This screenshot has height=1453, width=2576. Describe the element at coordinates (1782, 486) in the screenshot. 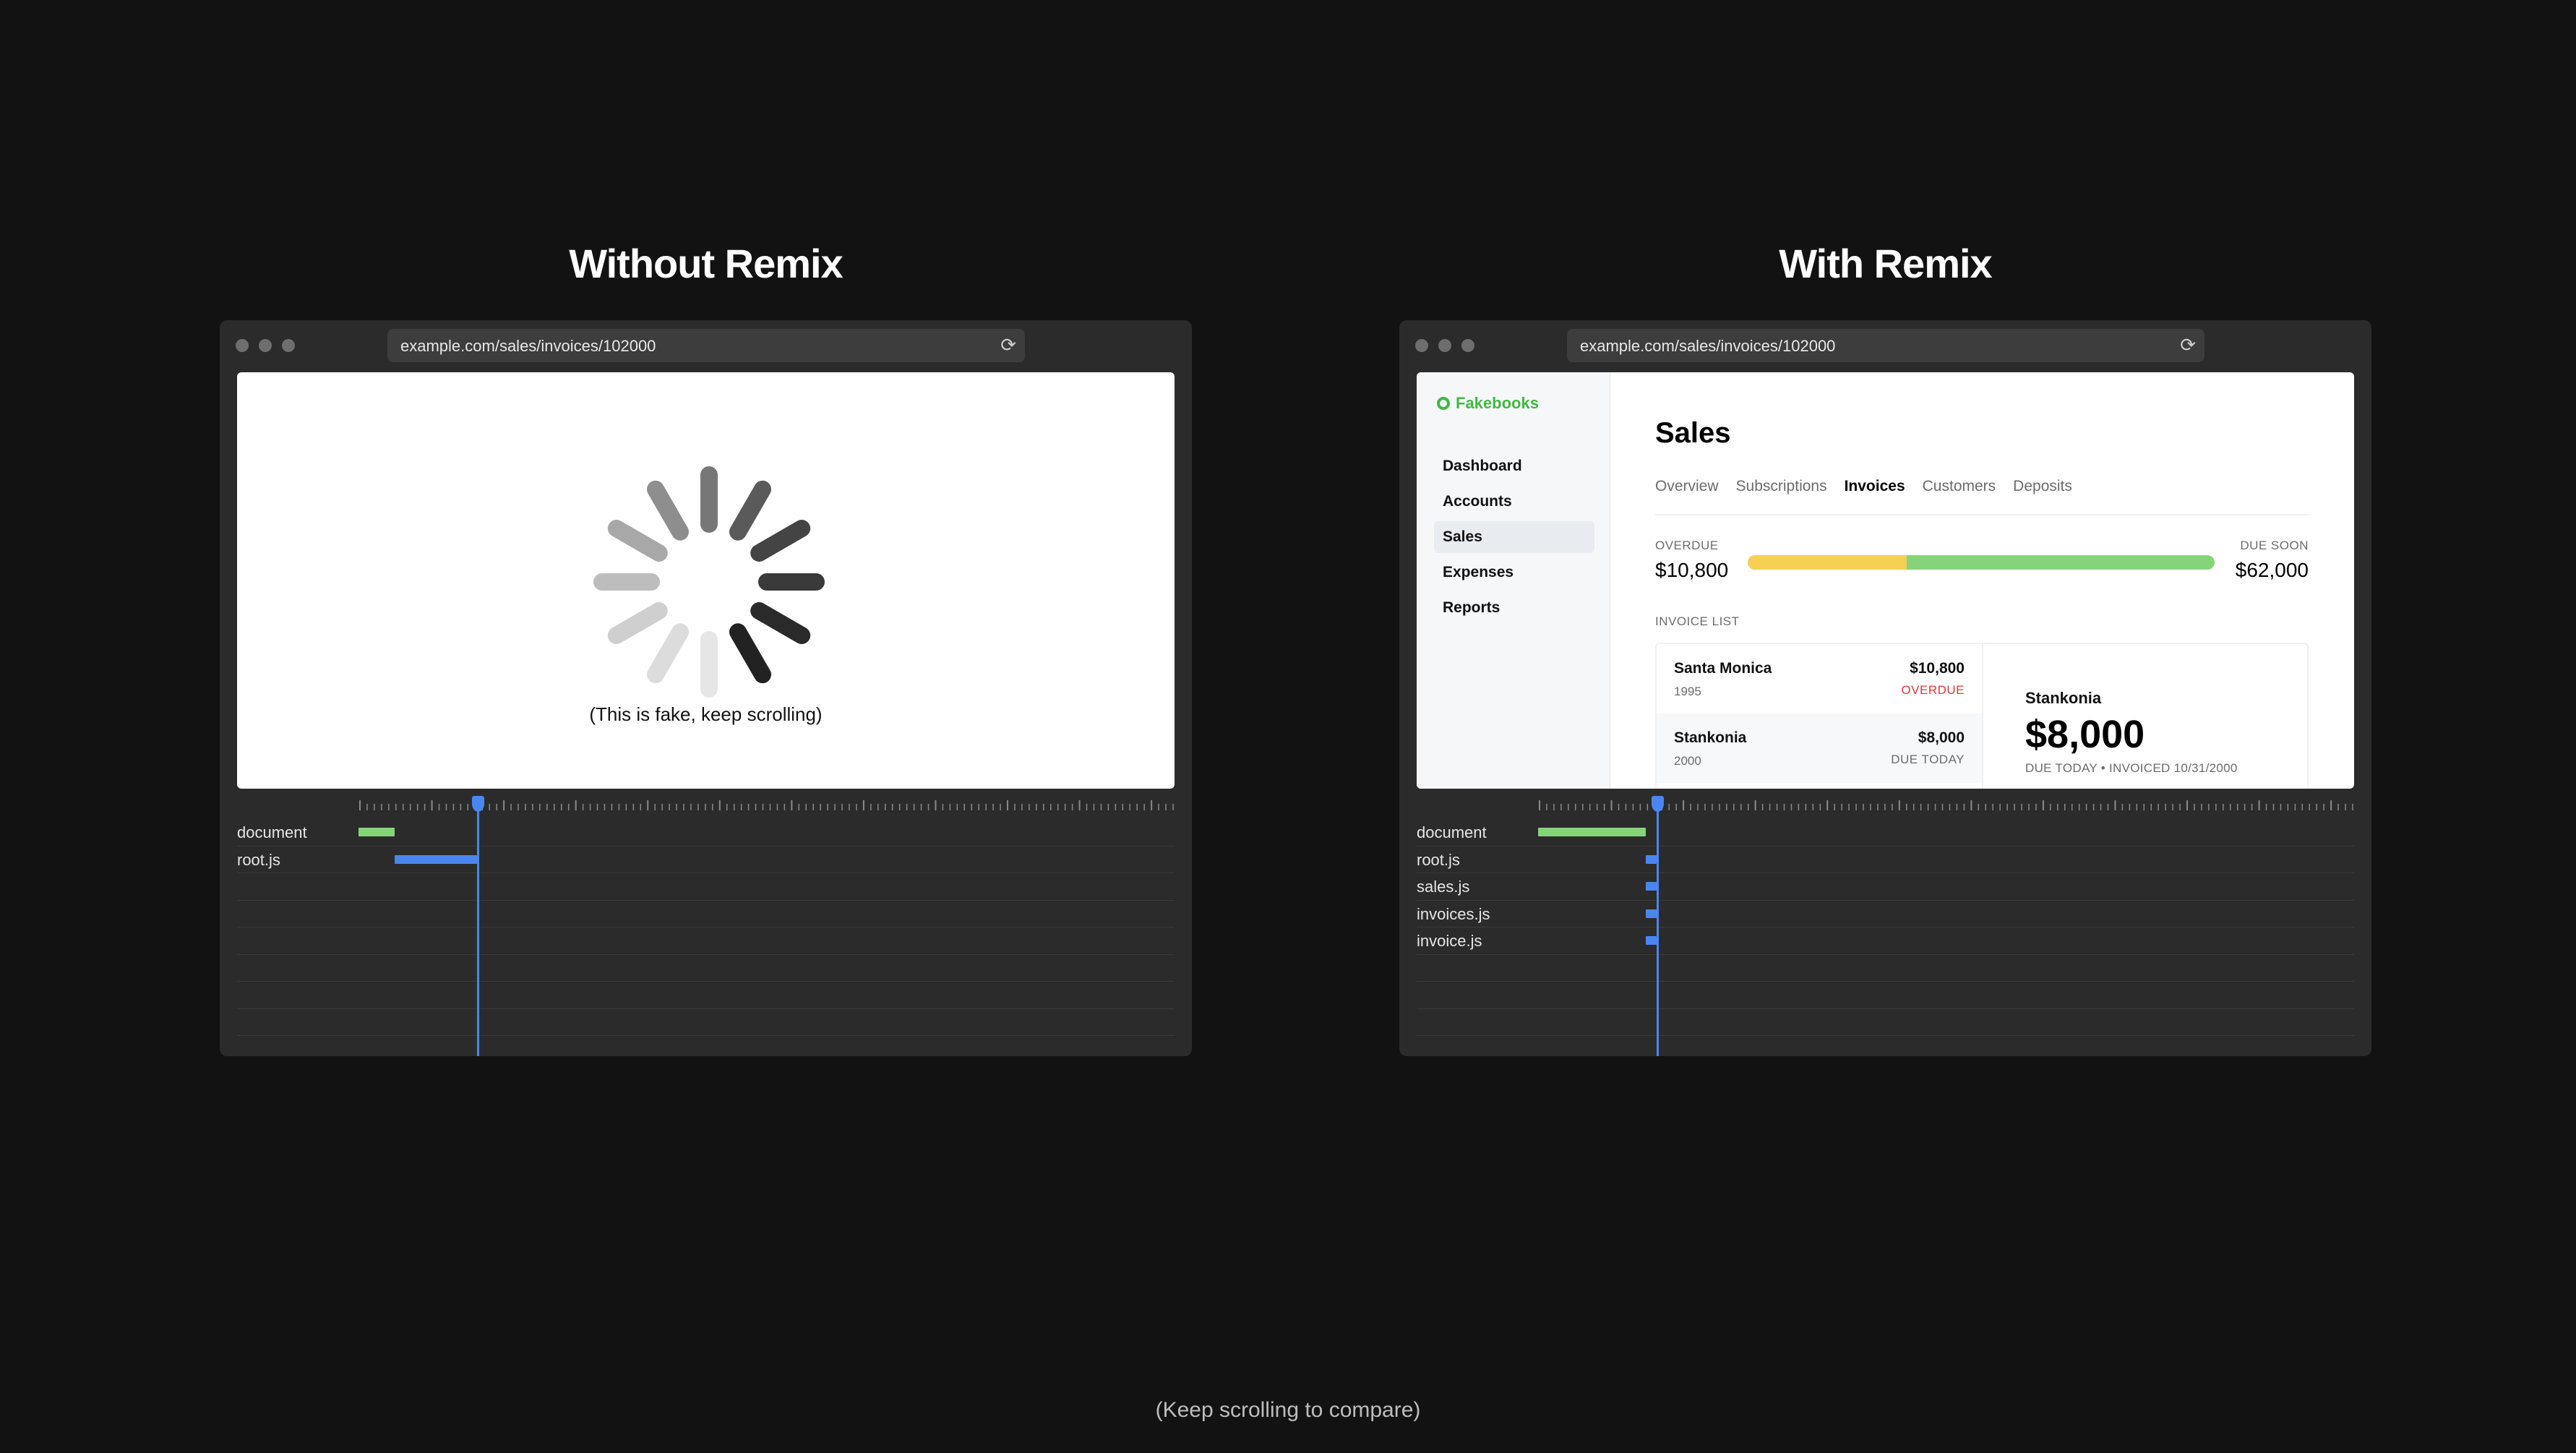

I see `tab-subscriptions: Subscriptions` at that location.